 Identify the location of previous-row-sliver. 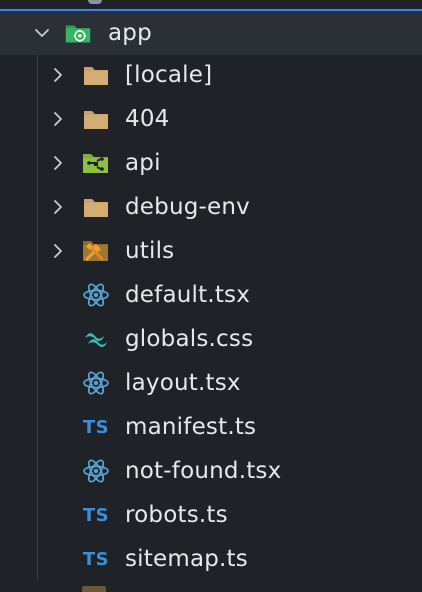
(211, 4).